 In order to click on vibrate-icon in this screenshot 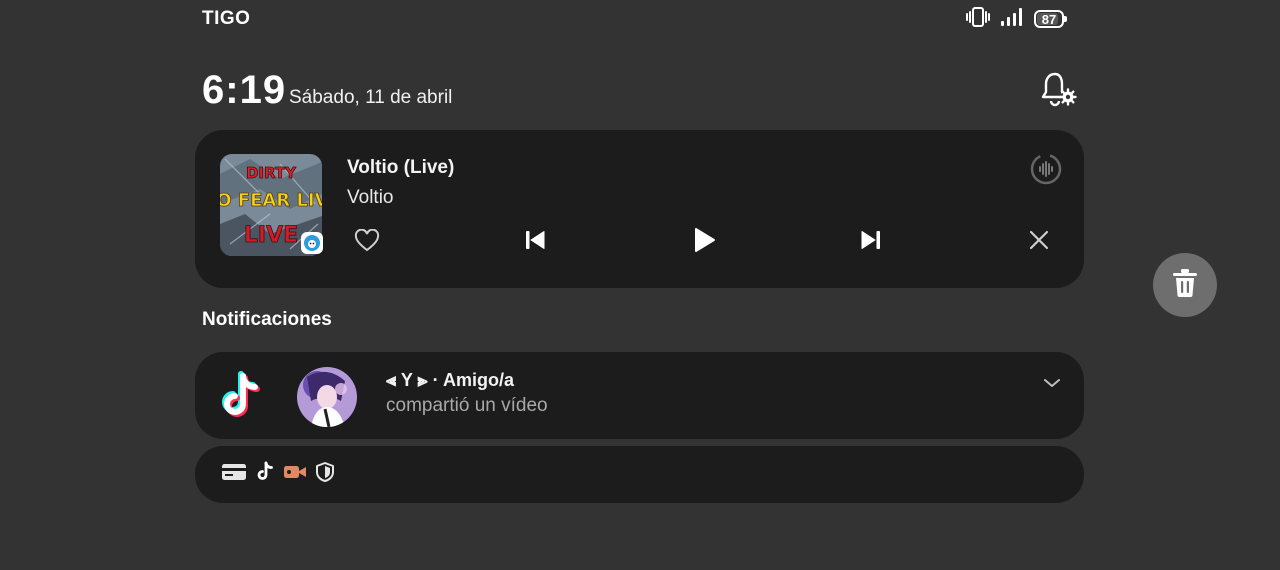, I will do `click(978, 19)`.